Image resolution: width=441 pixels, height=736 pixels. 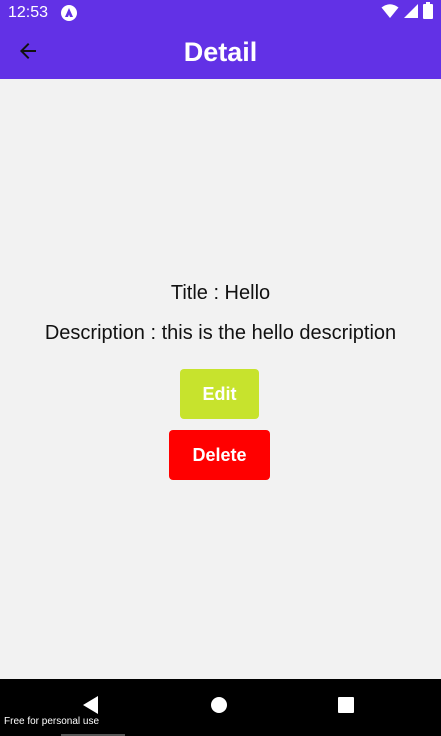 What do you see at coordinates (390, 13) in the screenshot?
I see `wifi-icon` at bounding box center [390, 13].